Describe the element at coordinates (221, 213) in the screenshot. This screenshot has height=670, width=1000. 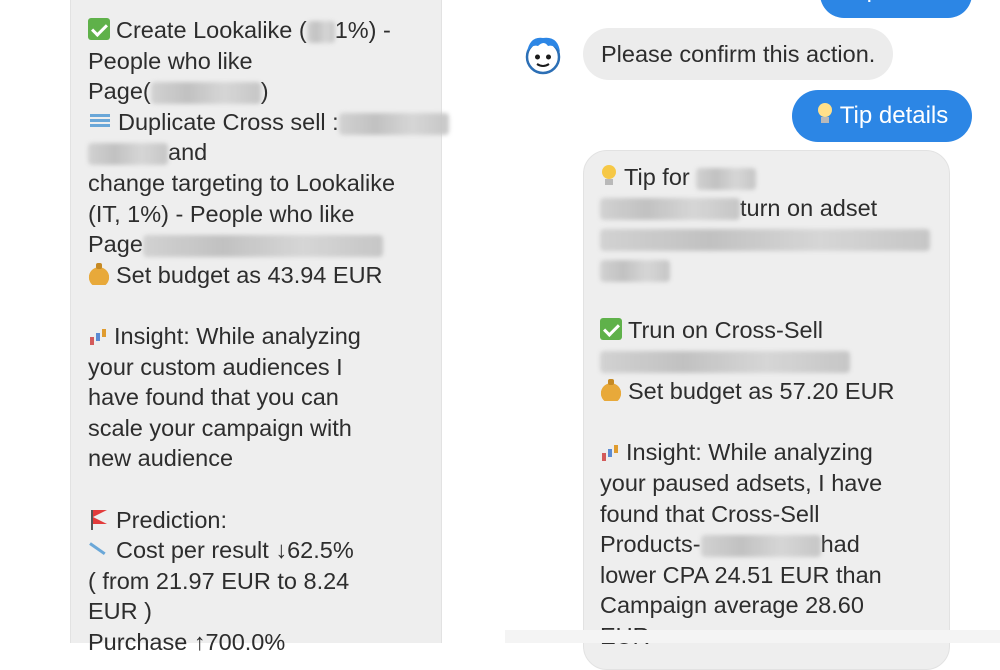
I see `message-line-text: (IT, 1%) - People who like` at that location.